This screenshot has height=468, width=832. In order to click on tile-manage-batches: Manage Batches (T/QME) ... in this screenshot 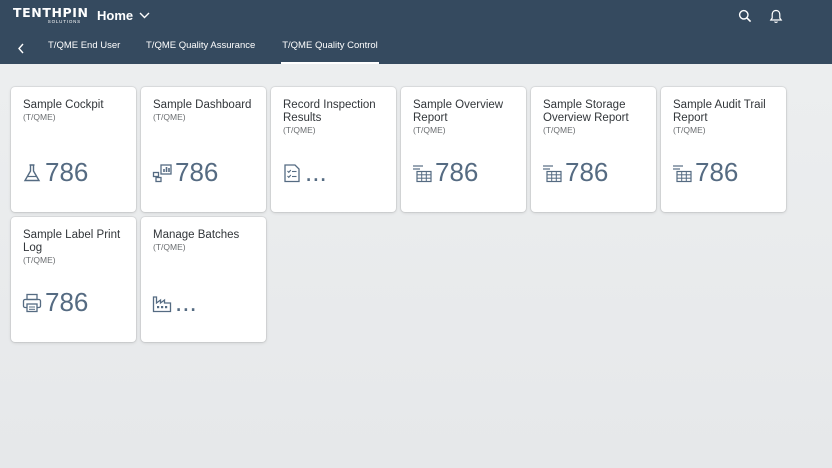, I will do `click(203, 279)`.